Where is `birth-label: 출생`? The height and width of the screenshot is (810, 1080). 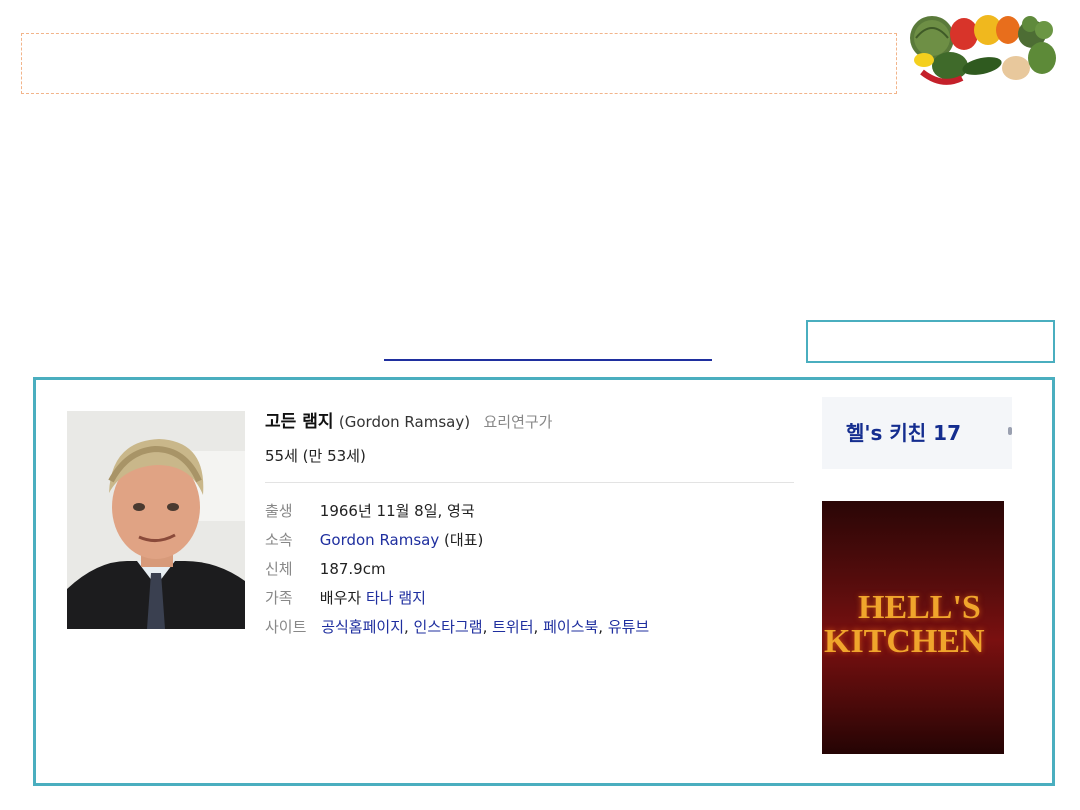
birth-label: 출생 is located at coordinates (279, 511).